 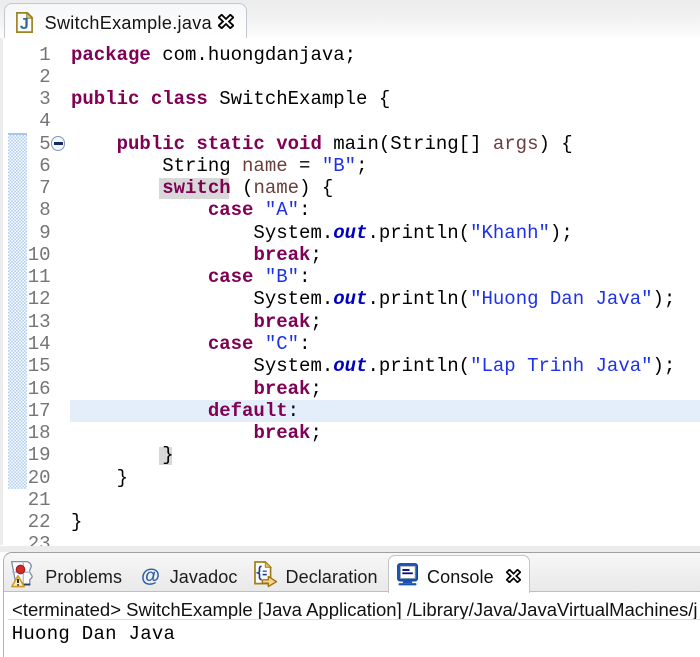 What do you see at coordinates (24, 24) in the screenshot?
I see `svg-text: J` at bounding box center [24, 24].